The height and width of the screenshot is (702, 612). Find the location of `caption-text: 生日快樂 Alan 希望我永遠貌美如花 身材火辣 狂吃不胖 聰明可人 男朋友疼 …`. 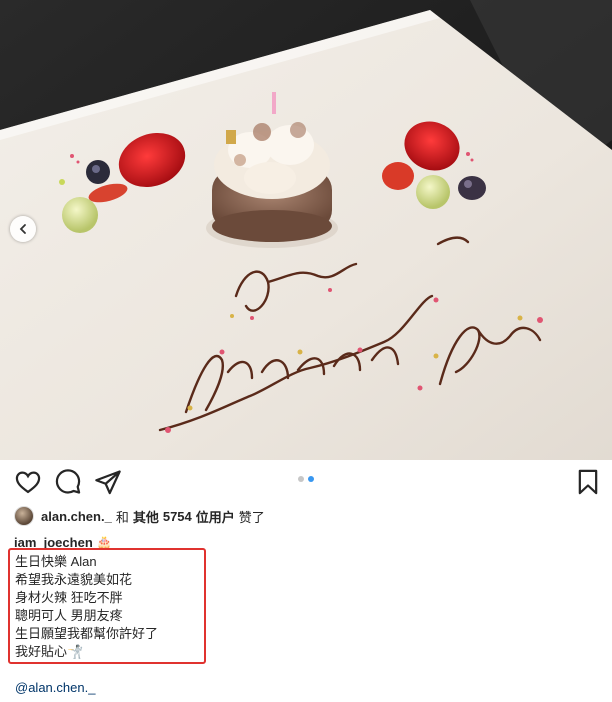

caption-text: 生日快樂 Alan 希望我永遠貌美如花 身材火辣 狂吃不胖 聰明可人 男朋友疼 … is located at coordinates (86, 607).